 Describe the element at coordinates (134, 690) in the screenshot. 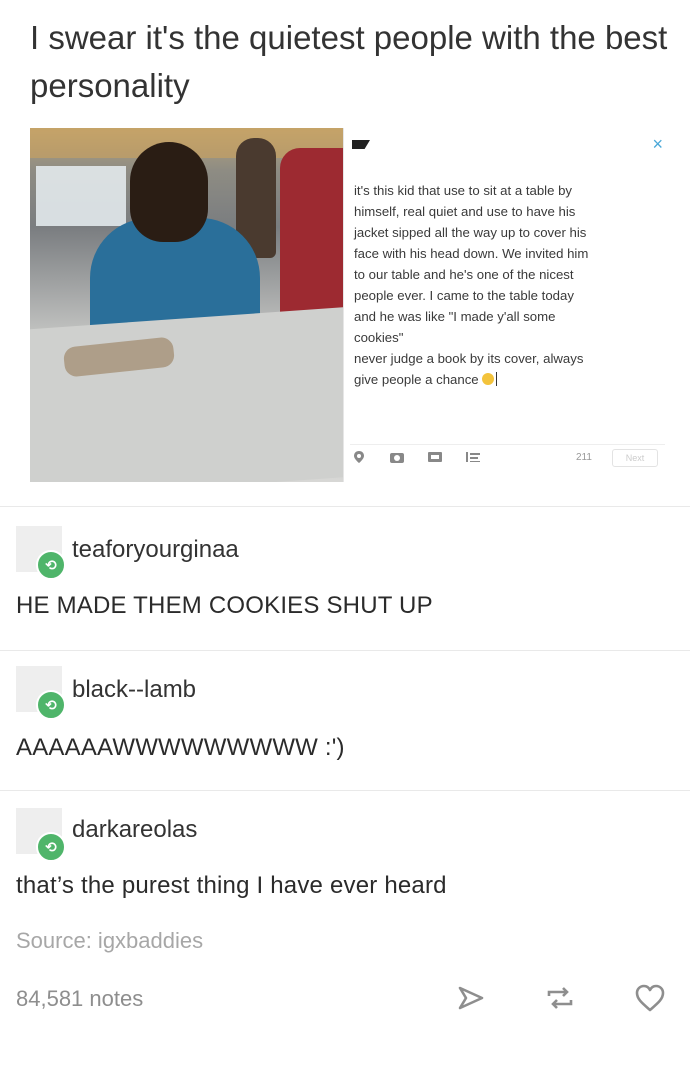

I see `reblog-username: black--lamb` at that location.